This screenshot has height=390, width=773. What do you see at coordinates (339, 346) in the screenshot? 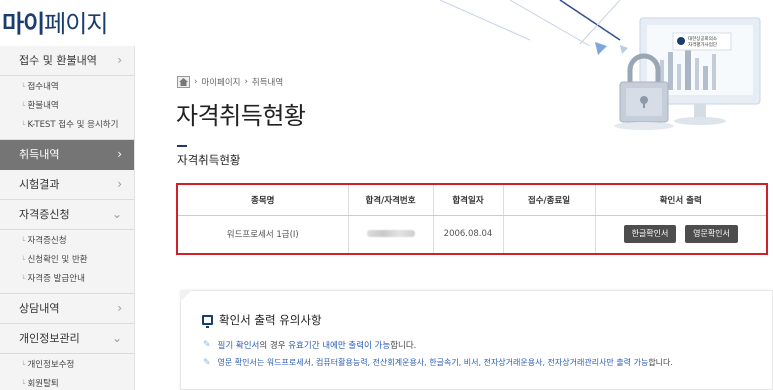
I see `notice-line-1-highlight-c: 유효기간 내에만 출력이 가능` at bounding box center [339, 346].